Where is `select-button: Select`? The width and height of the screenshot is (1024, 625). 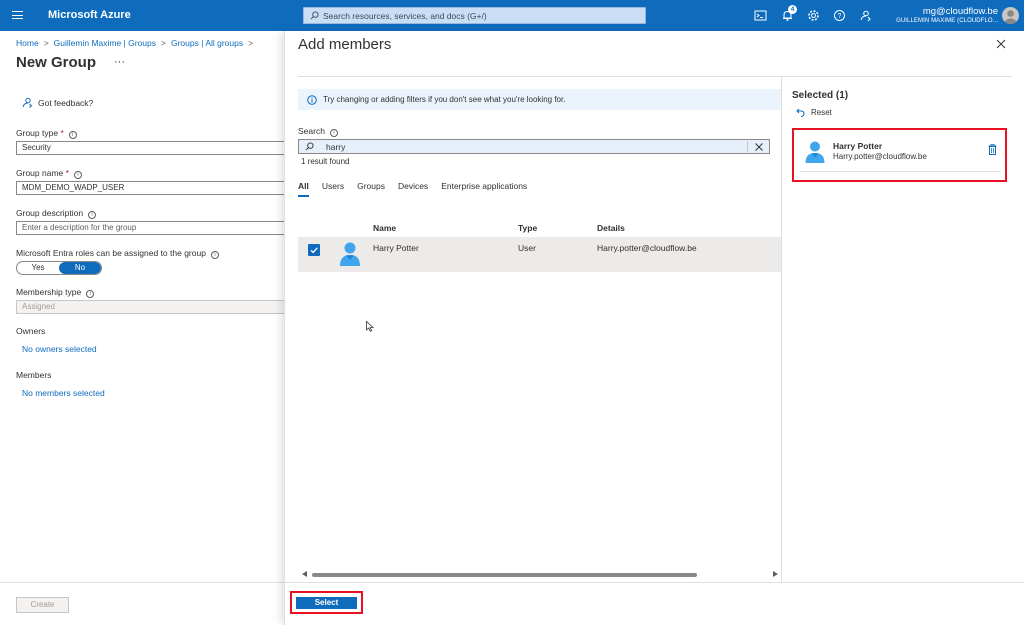 select-button: Select is located at coordinates (326, 603).